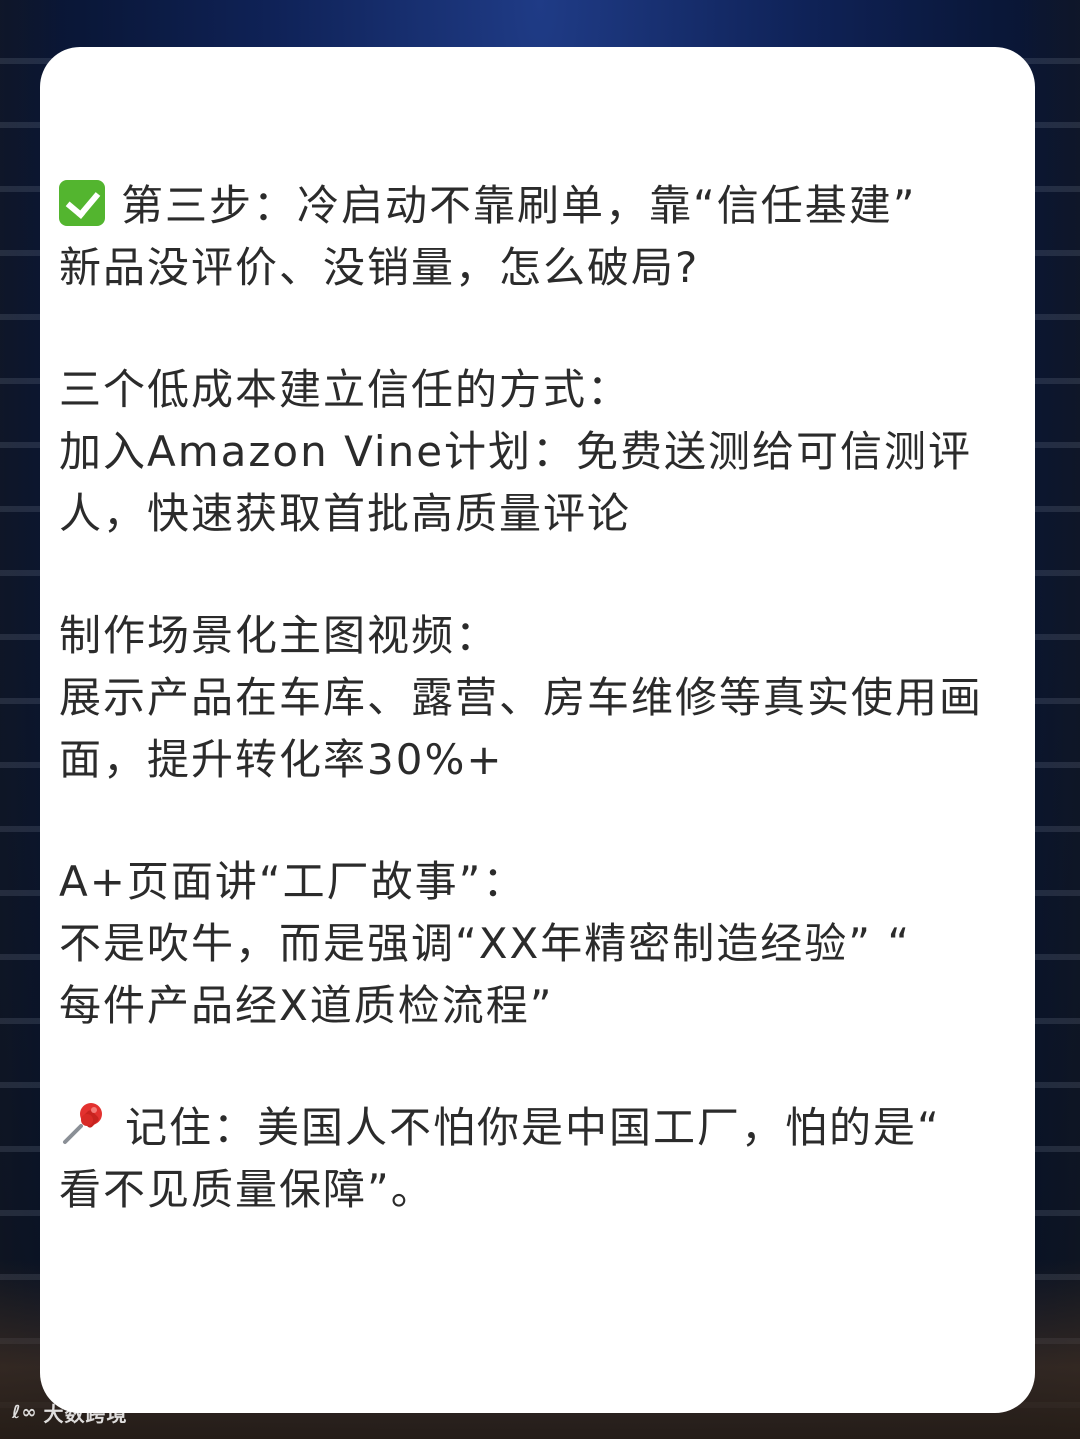  I want to click on step-title-text: 第三步：冷启动不靠刷单，靠“信任基建”, so click(519, 205).